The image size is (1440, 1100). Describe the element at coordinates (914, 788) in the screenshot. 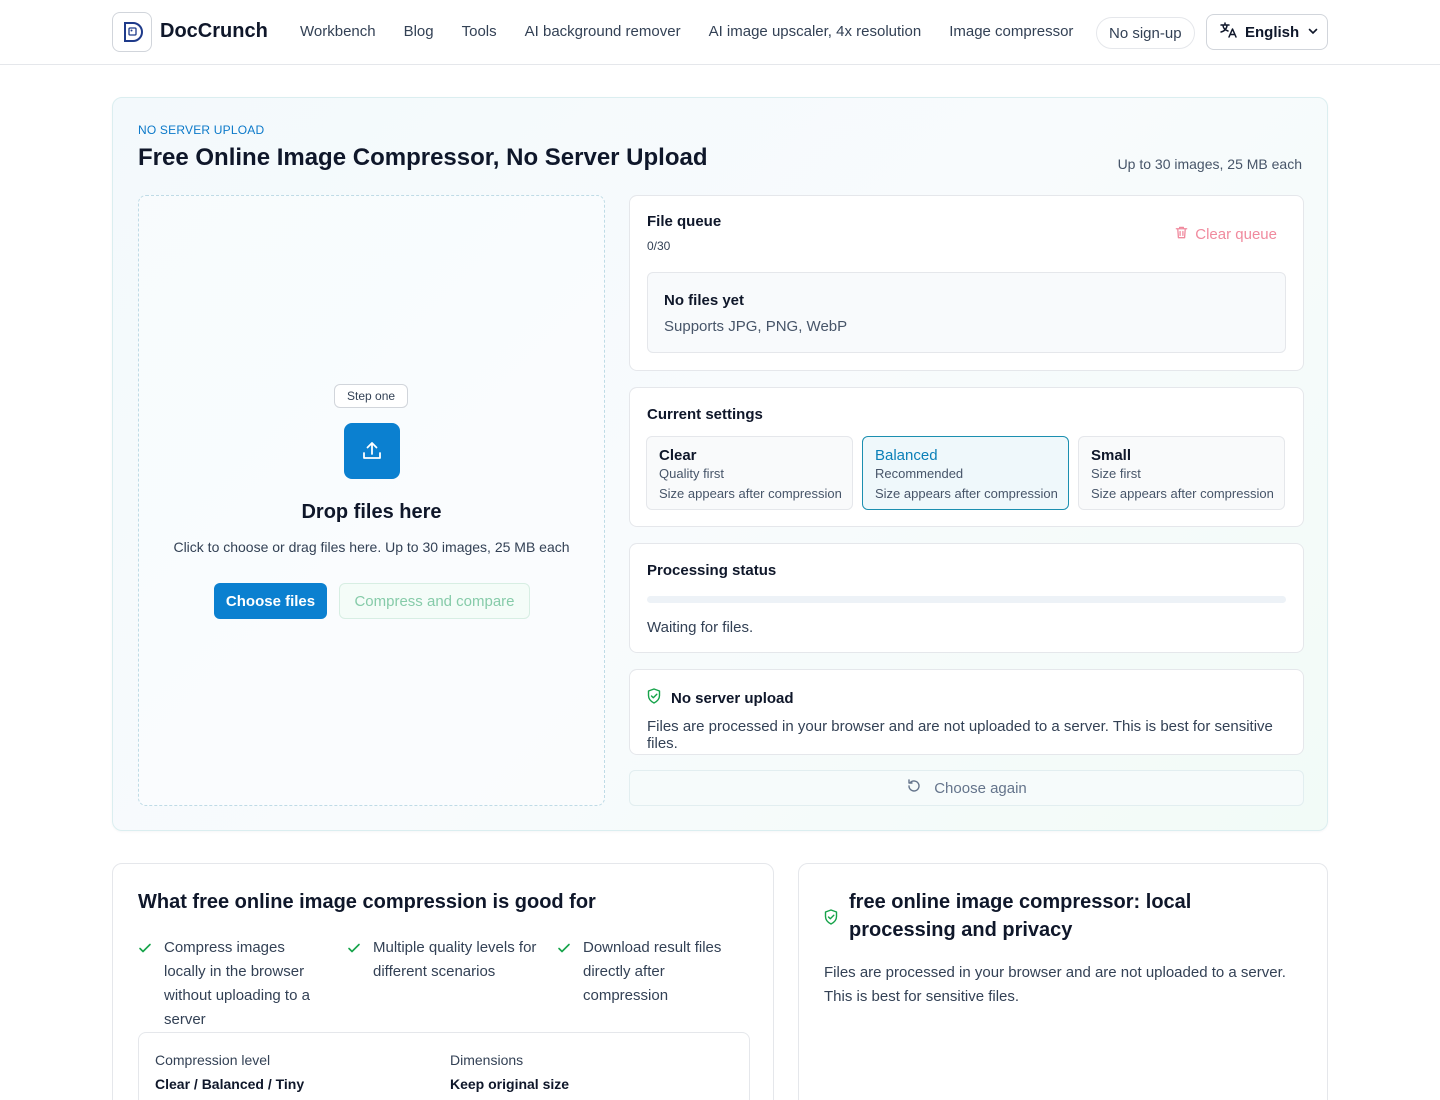

I see `refresh-icon` at that location.